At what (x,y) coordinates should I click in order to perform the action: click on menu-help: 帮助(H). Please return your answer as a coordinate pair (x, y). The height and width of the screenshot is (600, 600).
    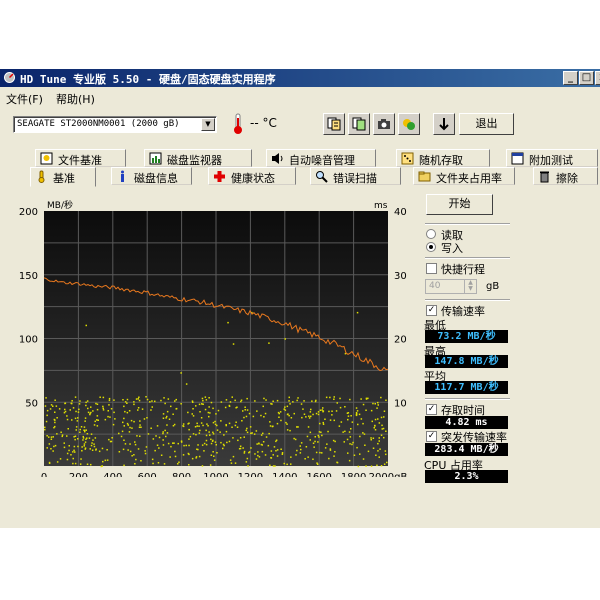
    Looking at the image, I should click on (75, 99).